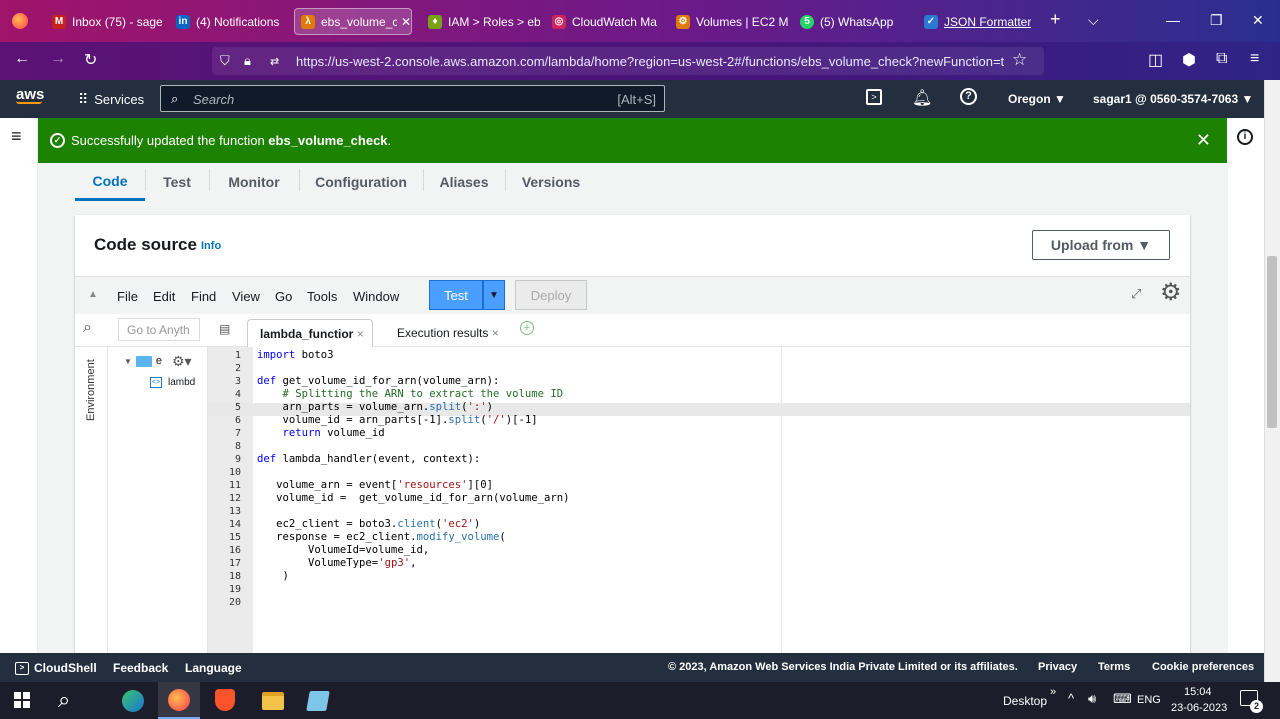 The height and width of the screenshot is (719, 1280). Describe the element at coordinates (1272, 342) in the screenshot. I see `scroll-thumb` at that location.